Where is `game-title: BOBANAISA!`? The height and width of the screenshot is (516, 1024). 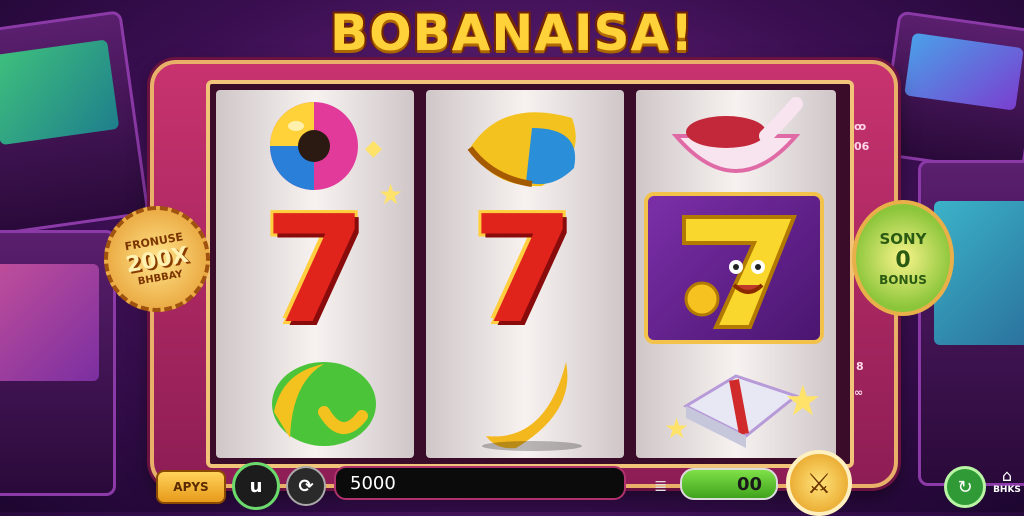
game-title: BOBANAISA! is located at coordinates (512, 33).